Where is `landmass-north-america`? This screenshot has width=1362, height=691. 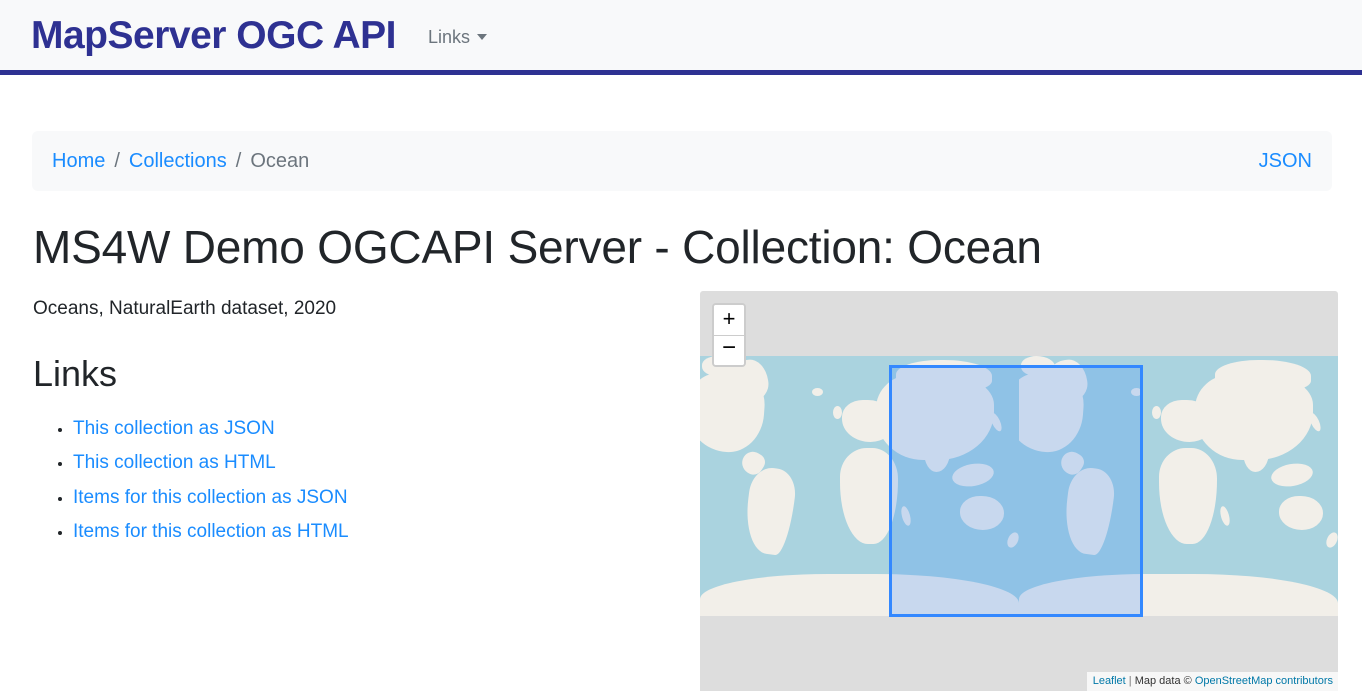 landmass-north-america is located at coordinates (733, 413).